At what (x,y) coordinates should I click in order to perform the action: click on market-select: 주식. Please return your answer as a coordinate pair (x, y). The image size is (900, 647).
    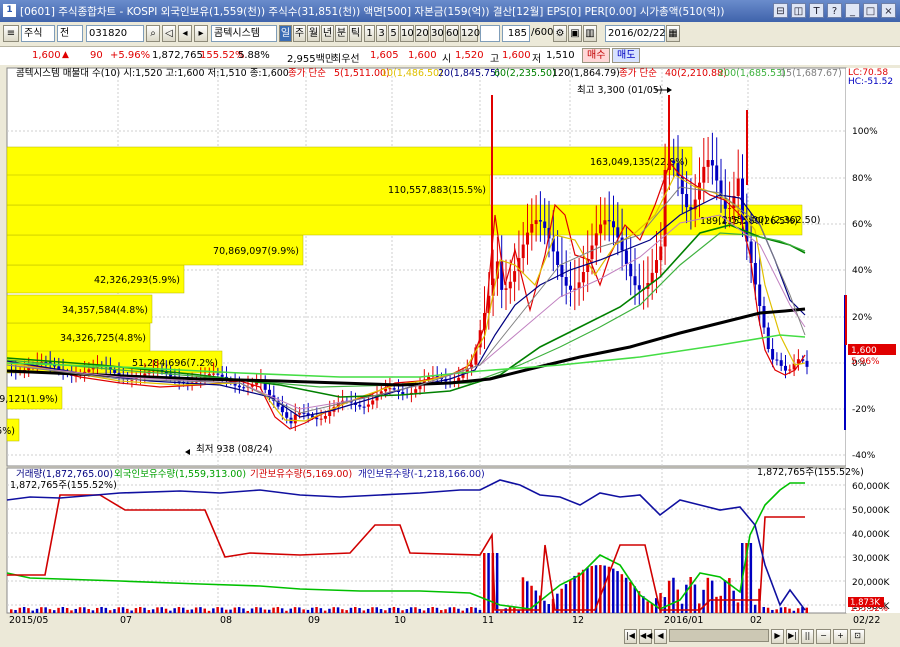
    Looking at the image, I should click on (38, 33).